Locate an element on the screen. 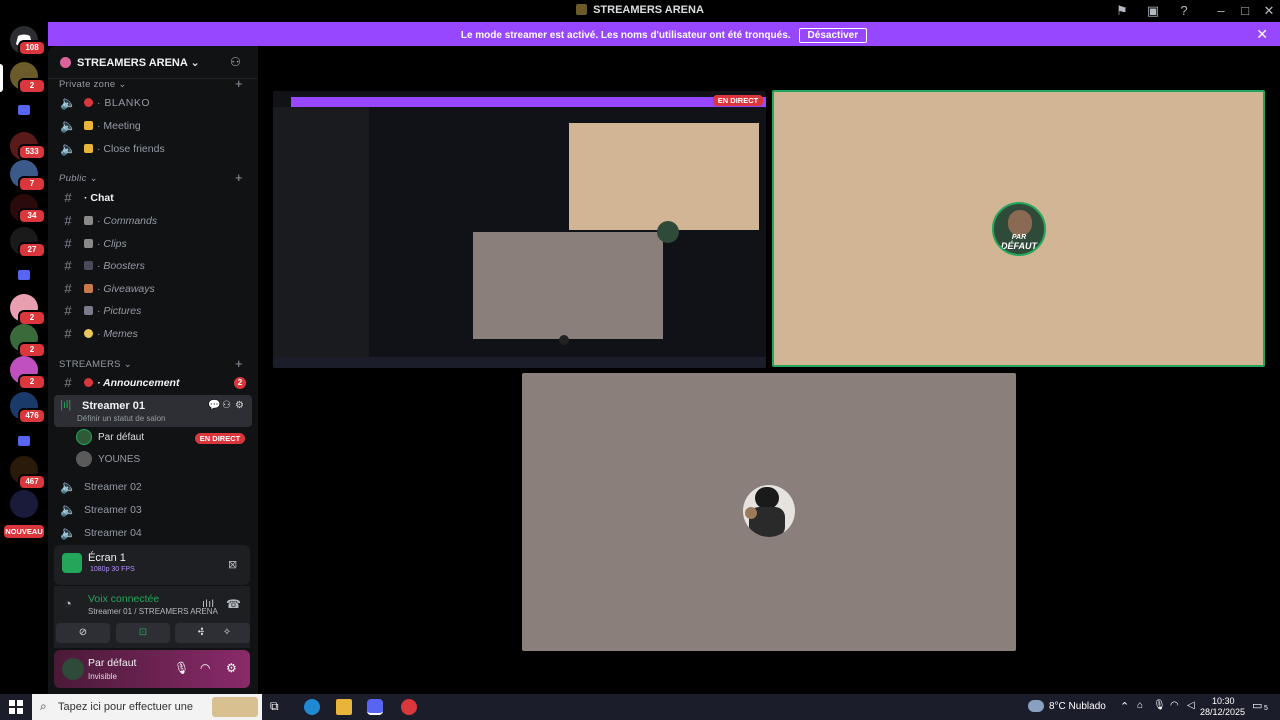 The image size is (1280, 720). stop-share-icon: ⊠ is located at coordinates (232, 564).